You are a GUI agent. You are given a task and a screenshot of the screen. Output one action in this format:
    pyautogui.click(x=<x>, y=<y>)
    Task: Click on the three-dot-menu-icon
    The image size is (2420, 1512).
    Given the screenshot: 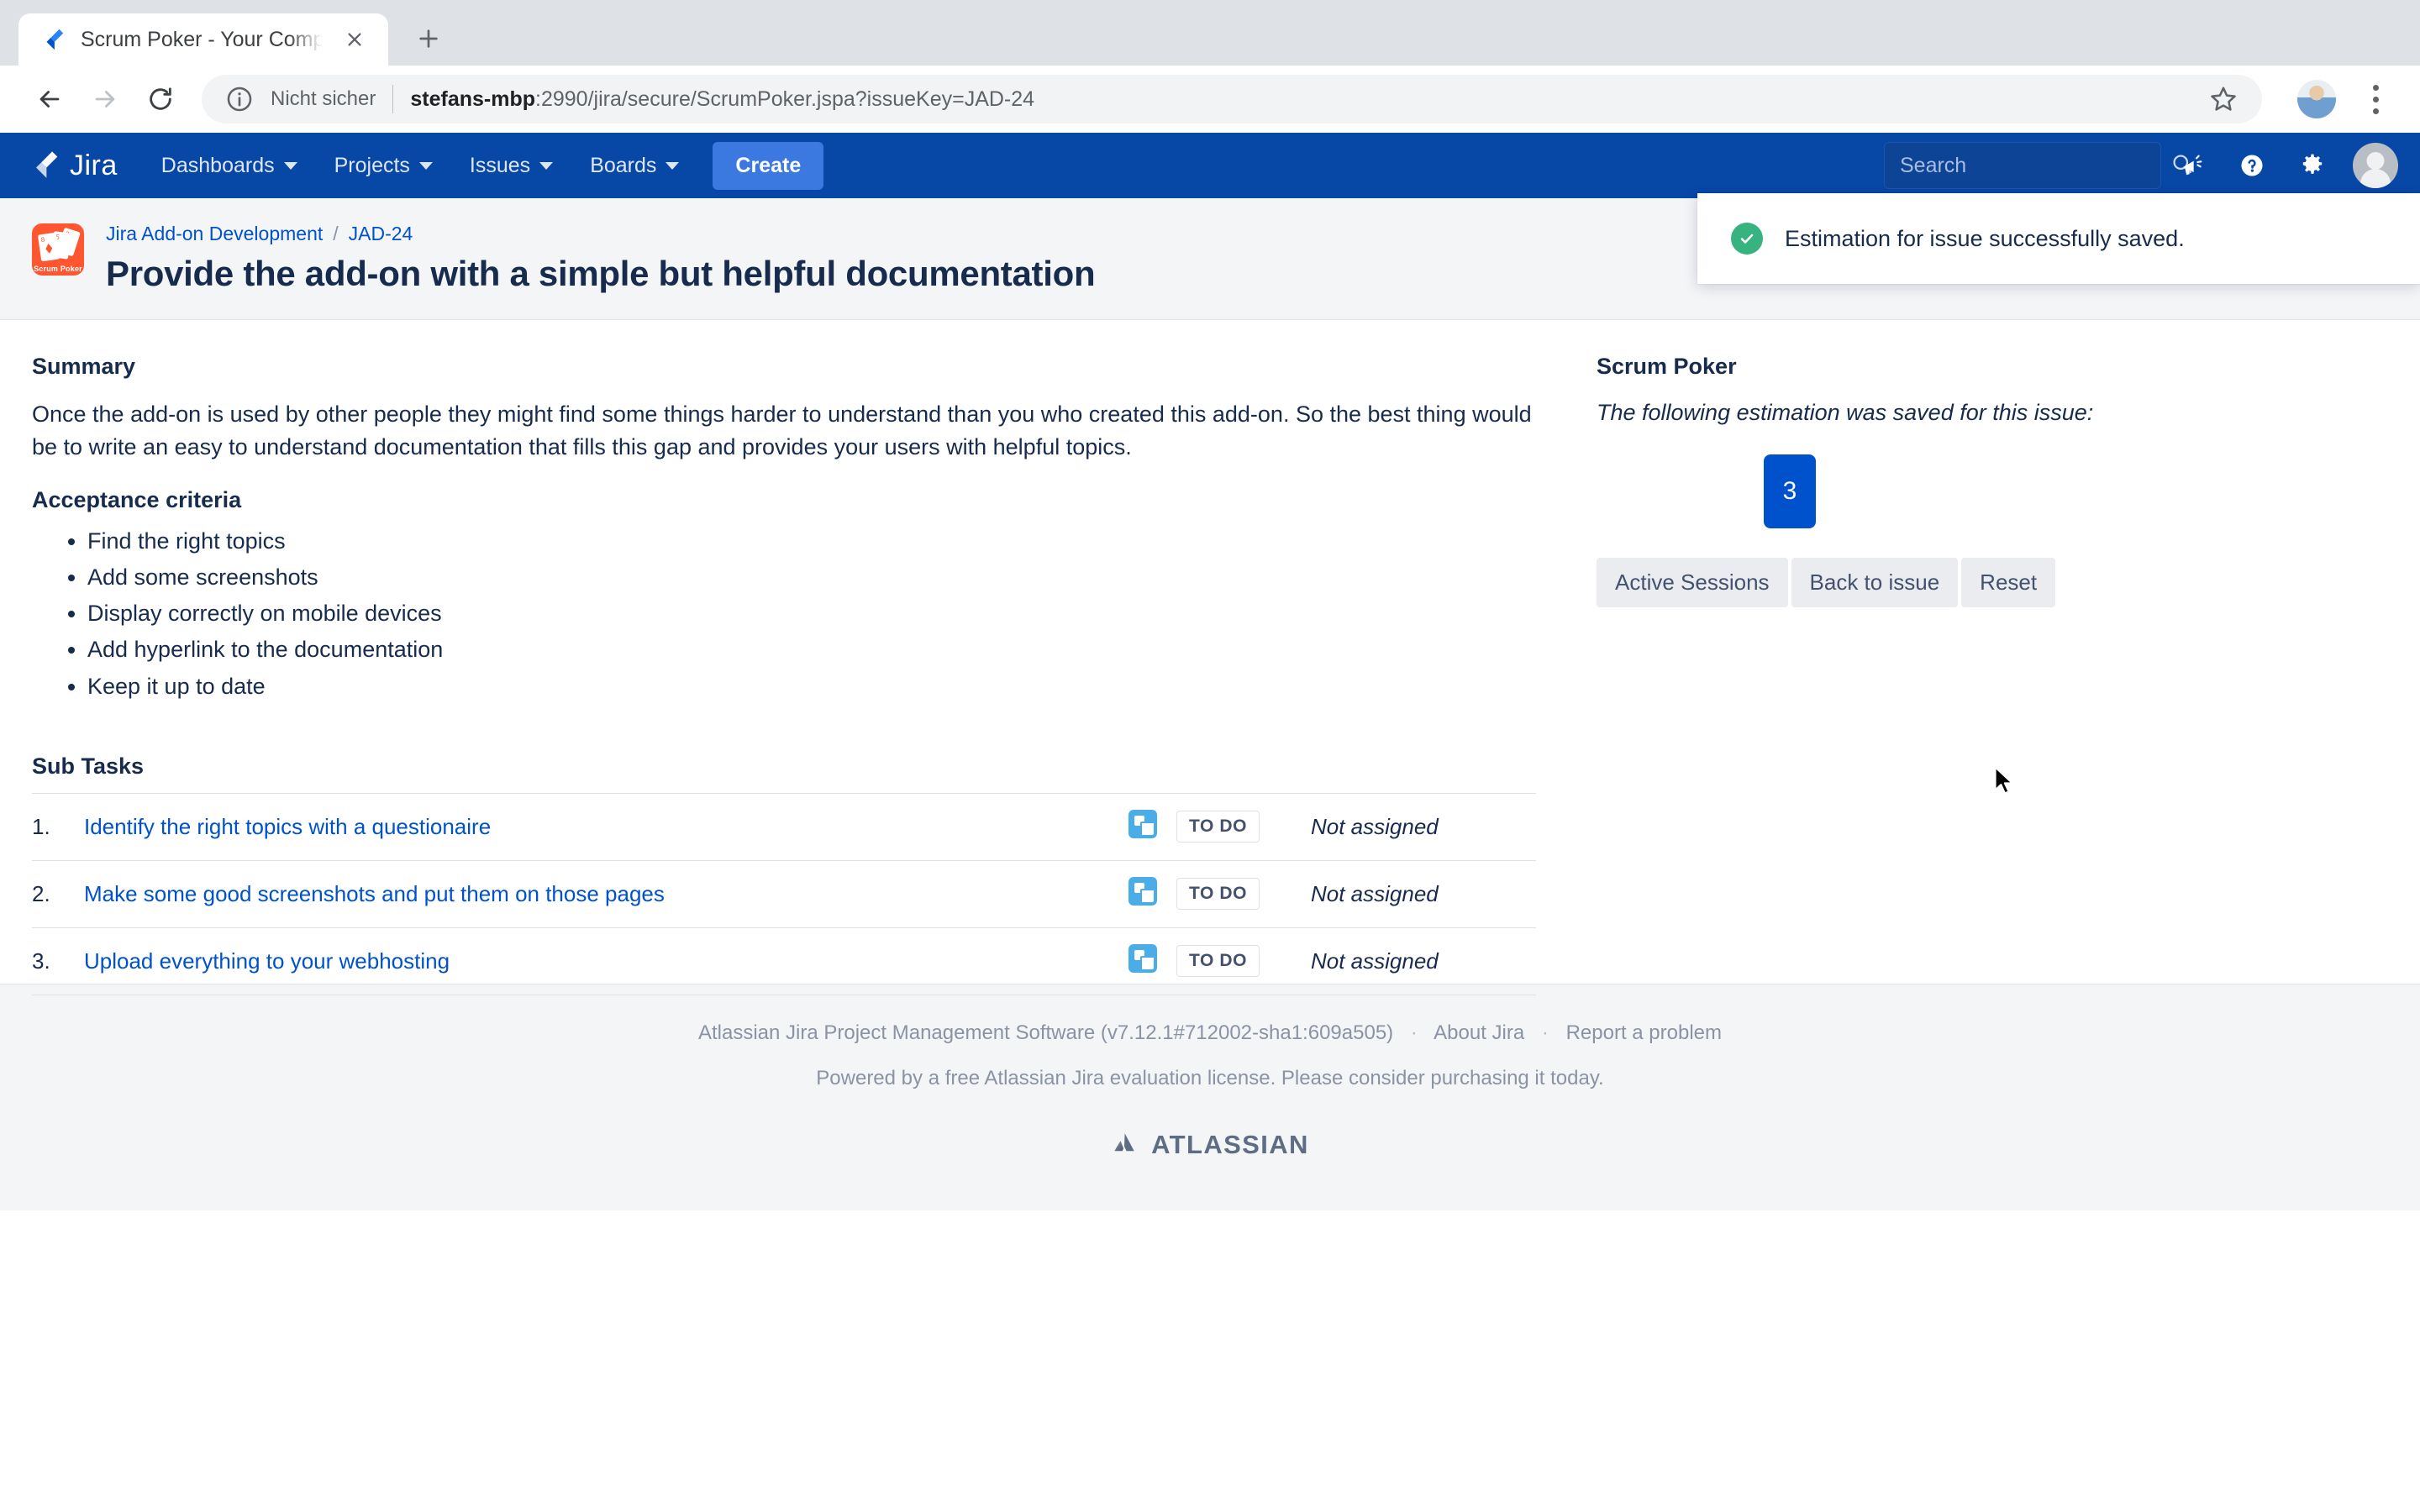 What is the action you would take?
    pyautogui.click(x=2375, y=99)
    